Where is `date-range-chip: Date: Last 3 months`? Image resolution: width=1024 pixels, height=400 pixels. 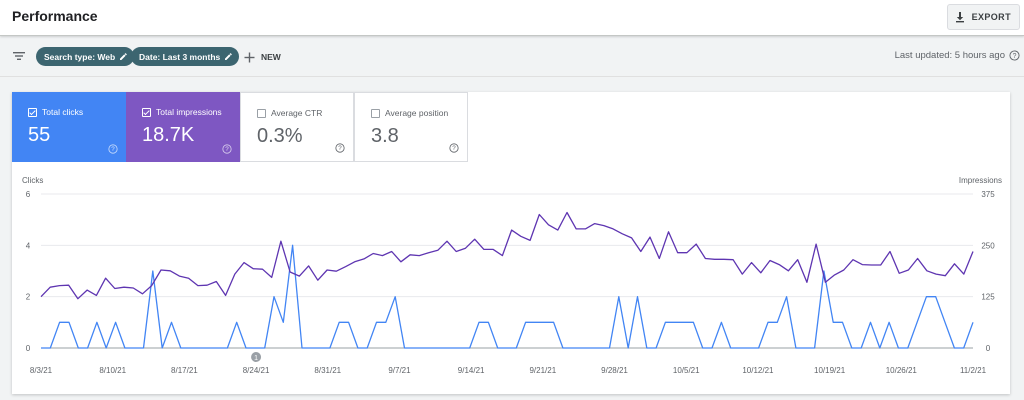 date-range-chip: Date: Last 3 months is located at coordinates (185, 56).